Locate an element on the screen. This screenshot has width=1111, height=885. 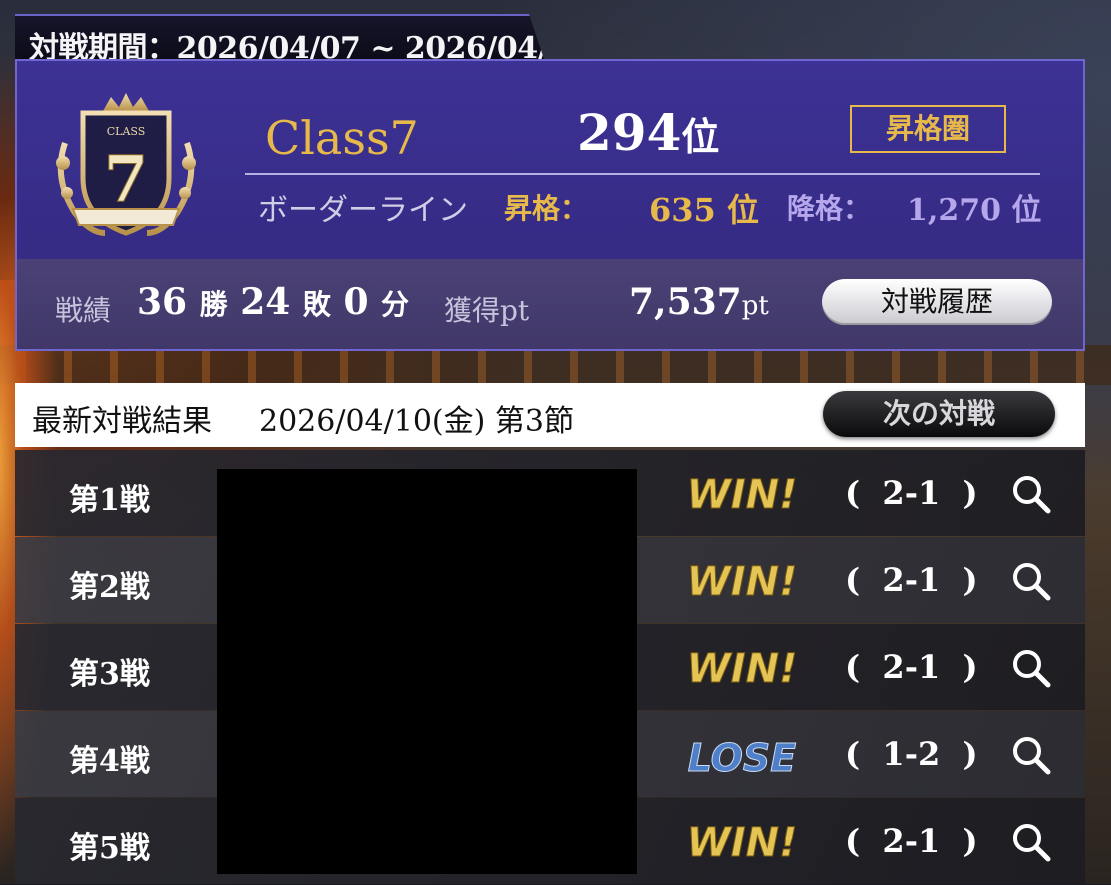
losses-count: 24 is located at coordinates (265, 302).